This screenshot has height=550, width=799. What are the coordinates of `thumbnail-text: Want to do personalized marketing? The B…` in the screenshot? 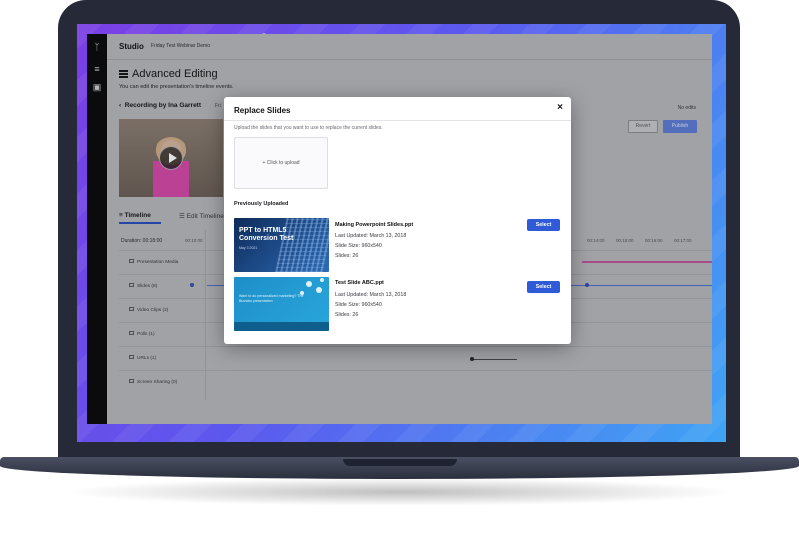 It's located at (271, 298).